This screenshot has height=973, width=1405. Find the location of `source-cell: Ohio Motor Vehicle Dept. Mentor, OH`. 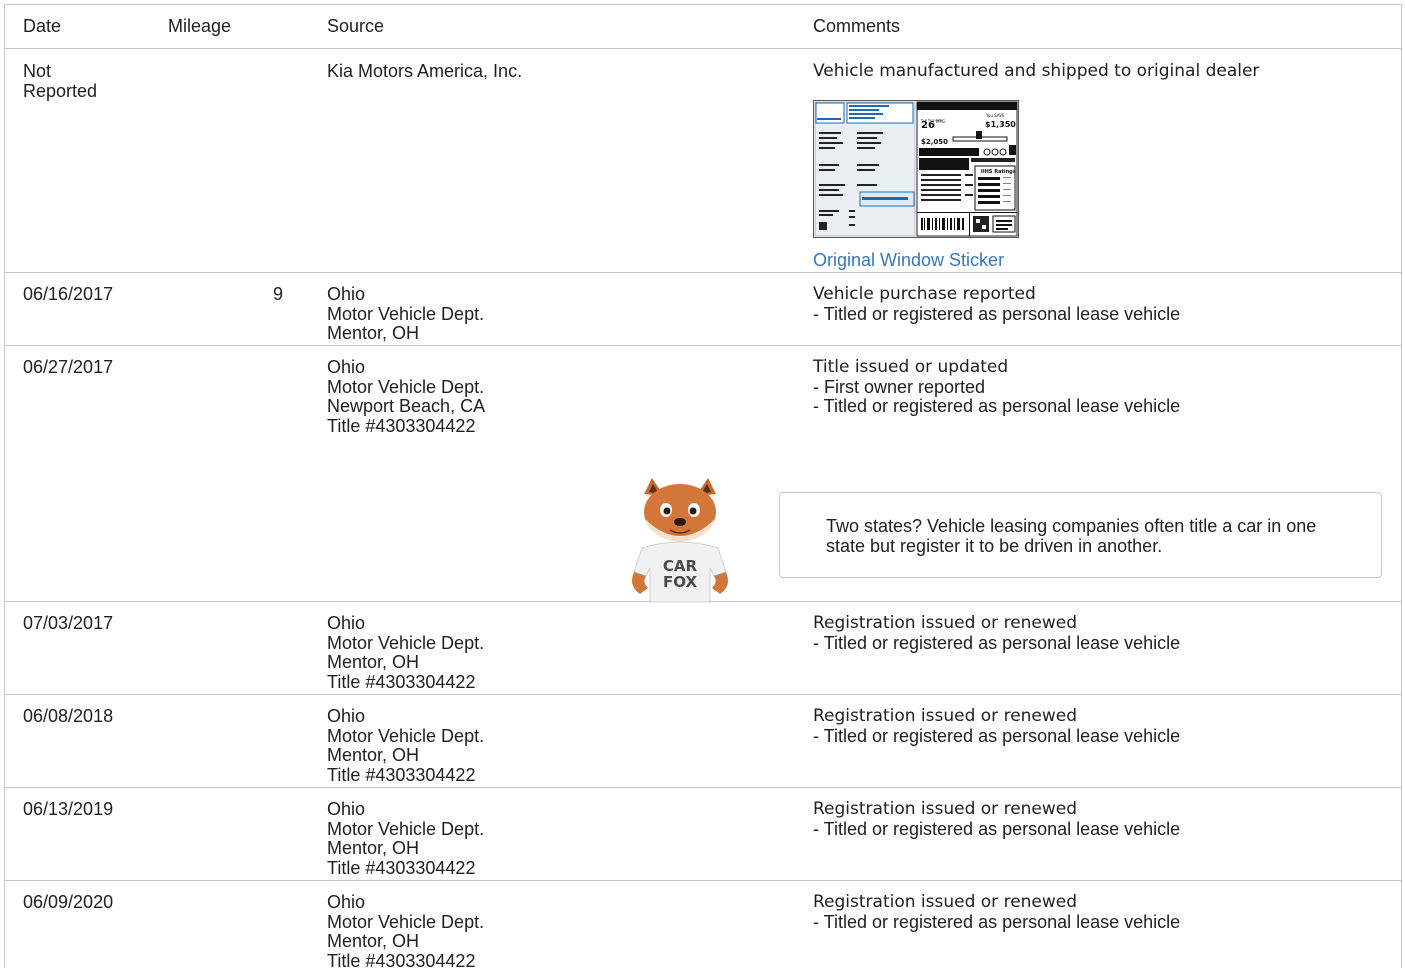

source-cell: Ohio Motor Vehicle Dept. Mentor, OH is located at coordinates (537, 314).